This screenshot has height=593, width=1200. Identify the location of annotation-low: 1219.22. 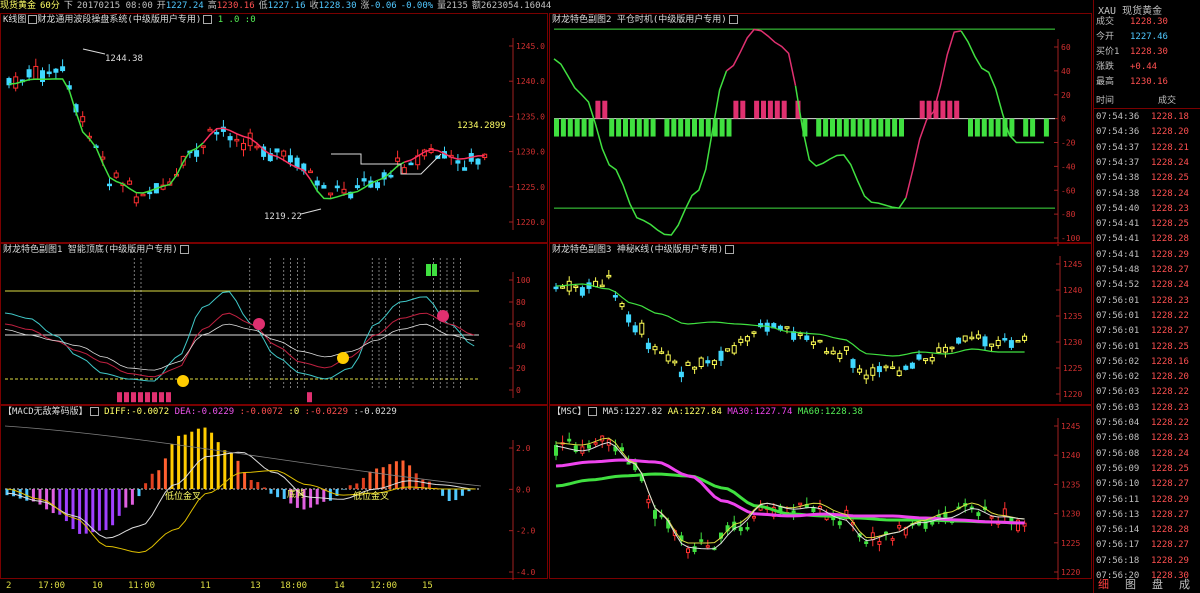
(283, 217).